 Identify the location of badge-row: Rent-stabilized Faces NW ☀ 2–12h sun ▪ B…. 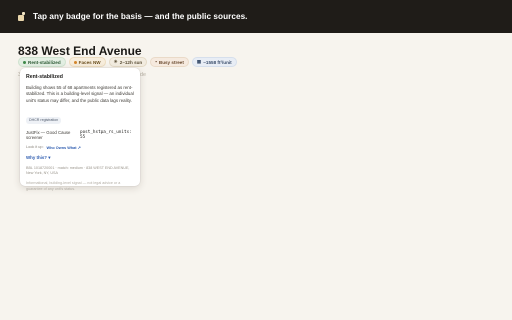
(127, 62).